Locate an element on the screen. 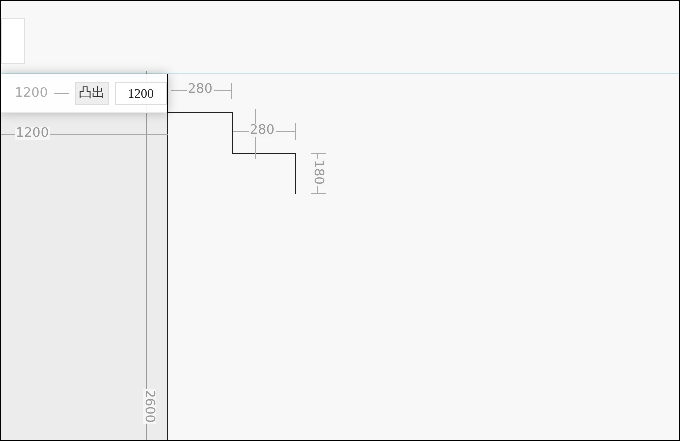 The height and width of the screenshot is (441, 680). toolbar-tab is located at coordinates (13, 41).